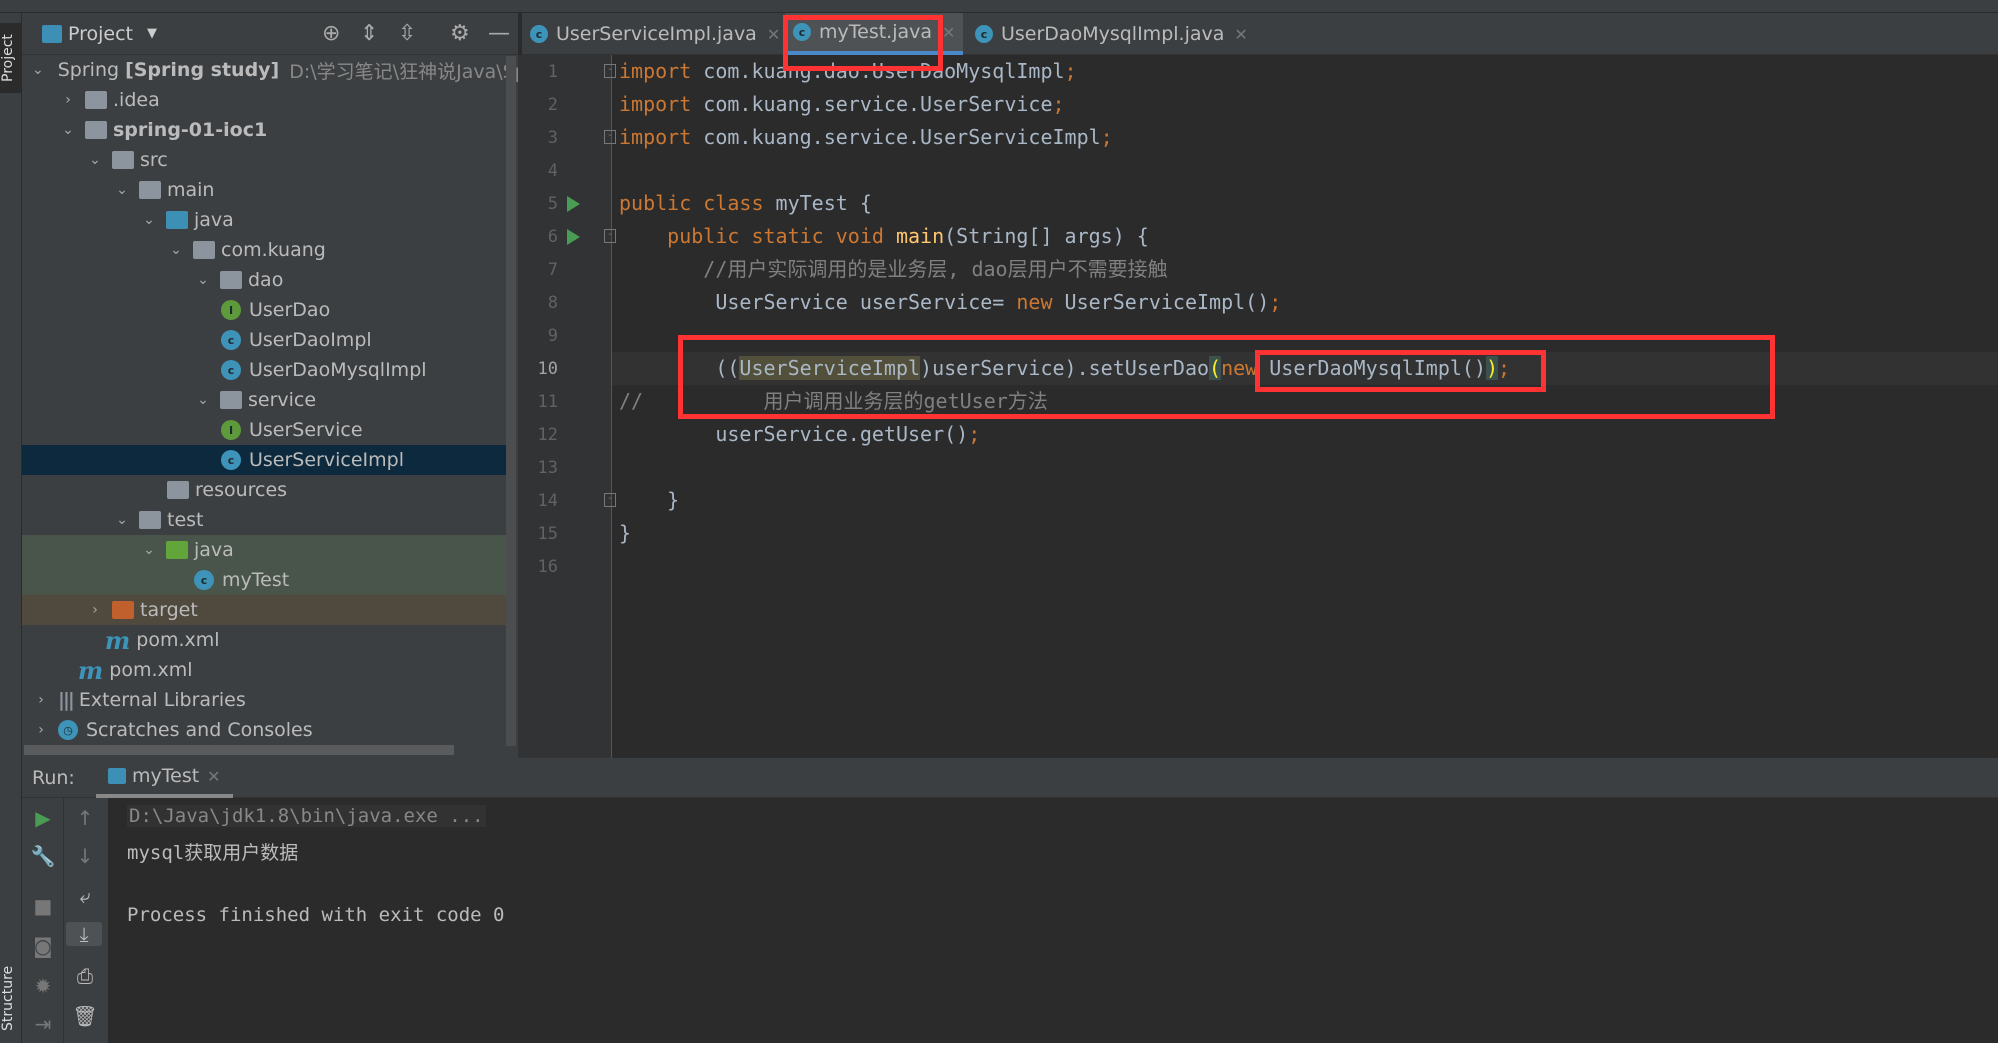 The image size is (1998, 1043). What do you see at coordinates (136, 100) in the screenshot?
I see `tree-item-label: .idea` at bounding box center [136, 100].